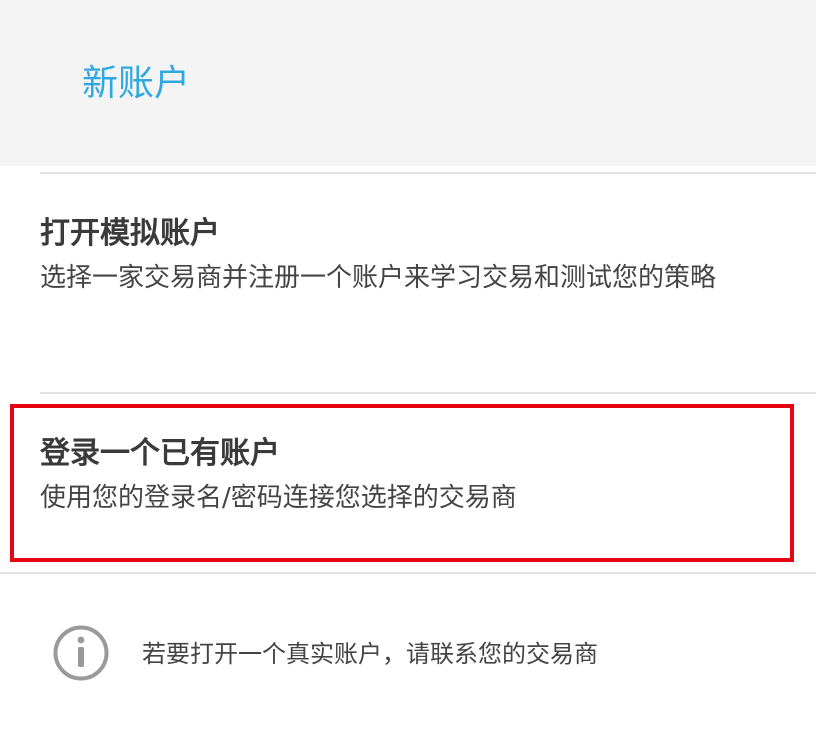 This screenshot has height=750, width=816. I want to click on option-title: 打开模拟账户, so click(130, 233).